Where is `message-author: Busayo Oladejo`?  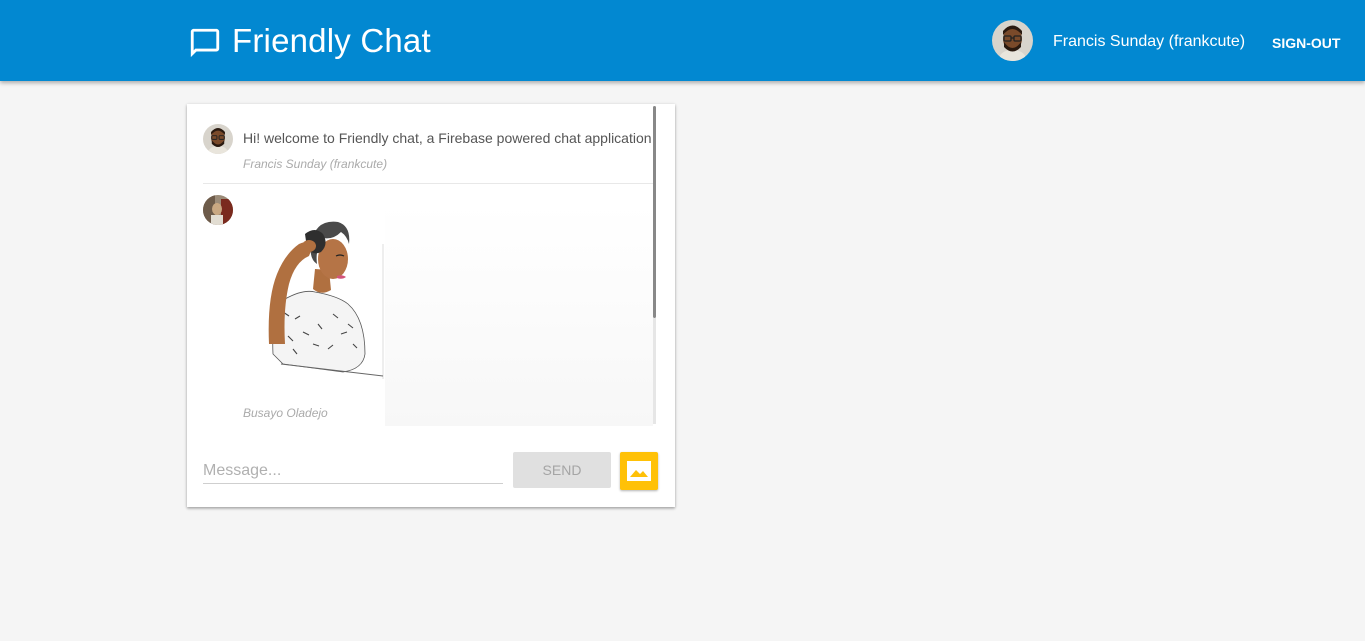
message-author: Busayo Oladejo is located at coordinates (285, 413).